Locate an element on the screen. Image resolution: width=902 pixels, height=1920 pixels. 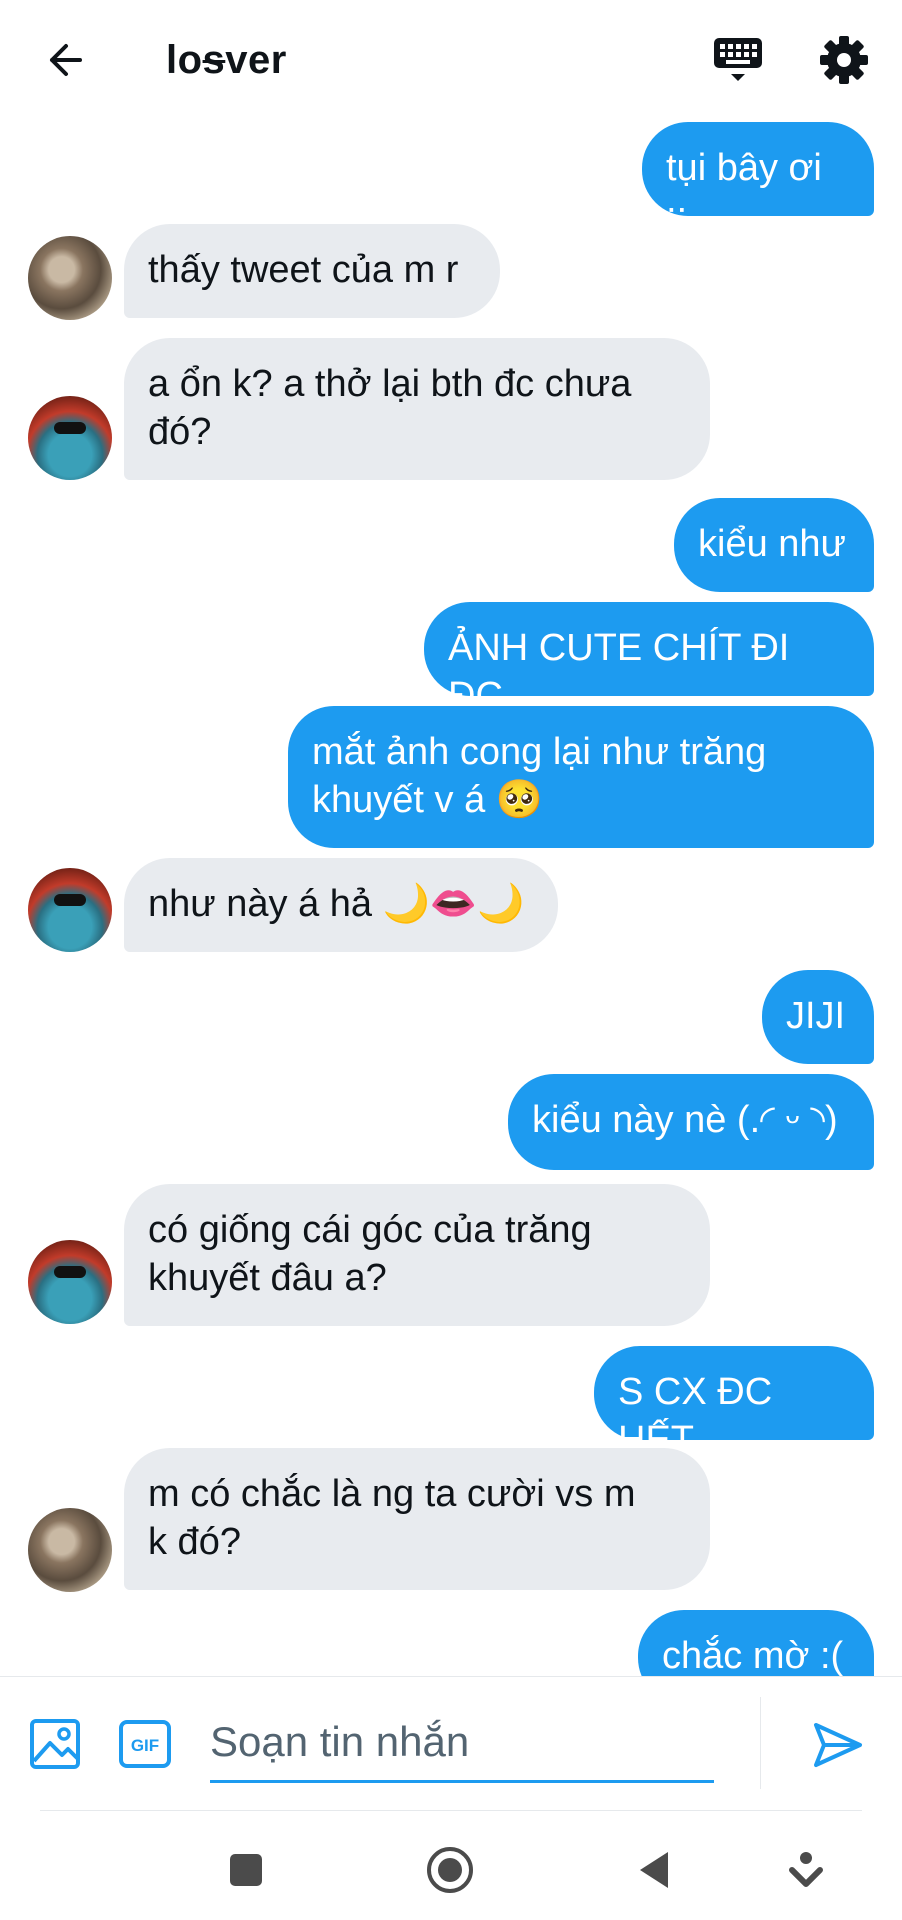
recent-apps-button is located at coordinates (246, 1870).